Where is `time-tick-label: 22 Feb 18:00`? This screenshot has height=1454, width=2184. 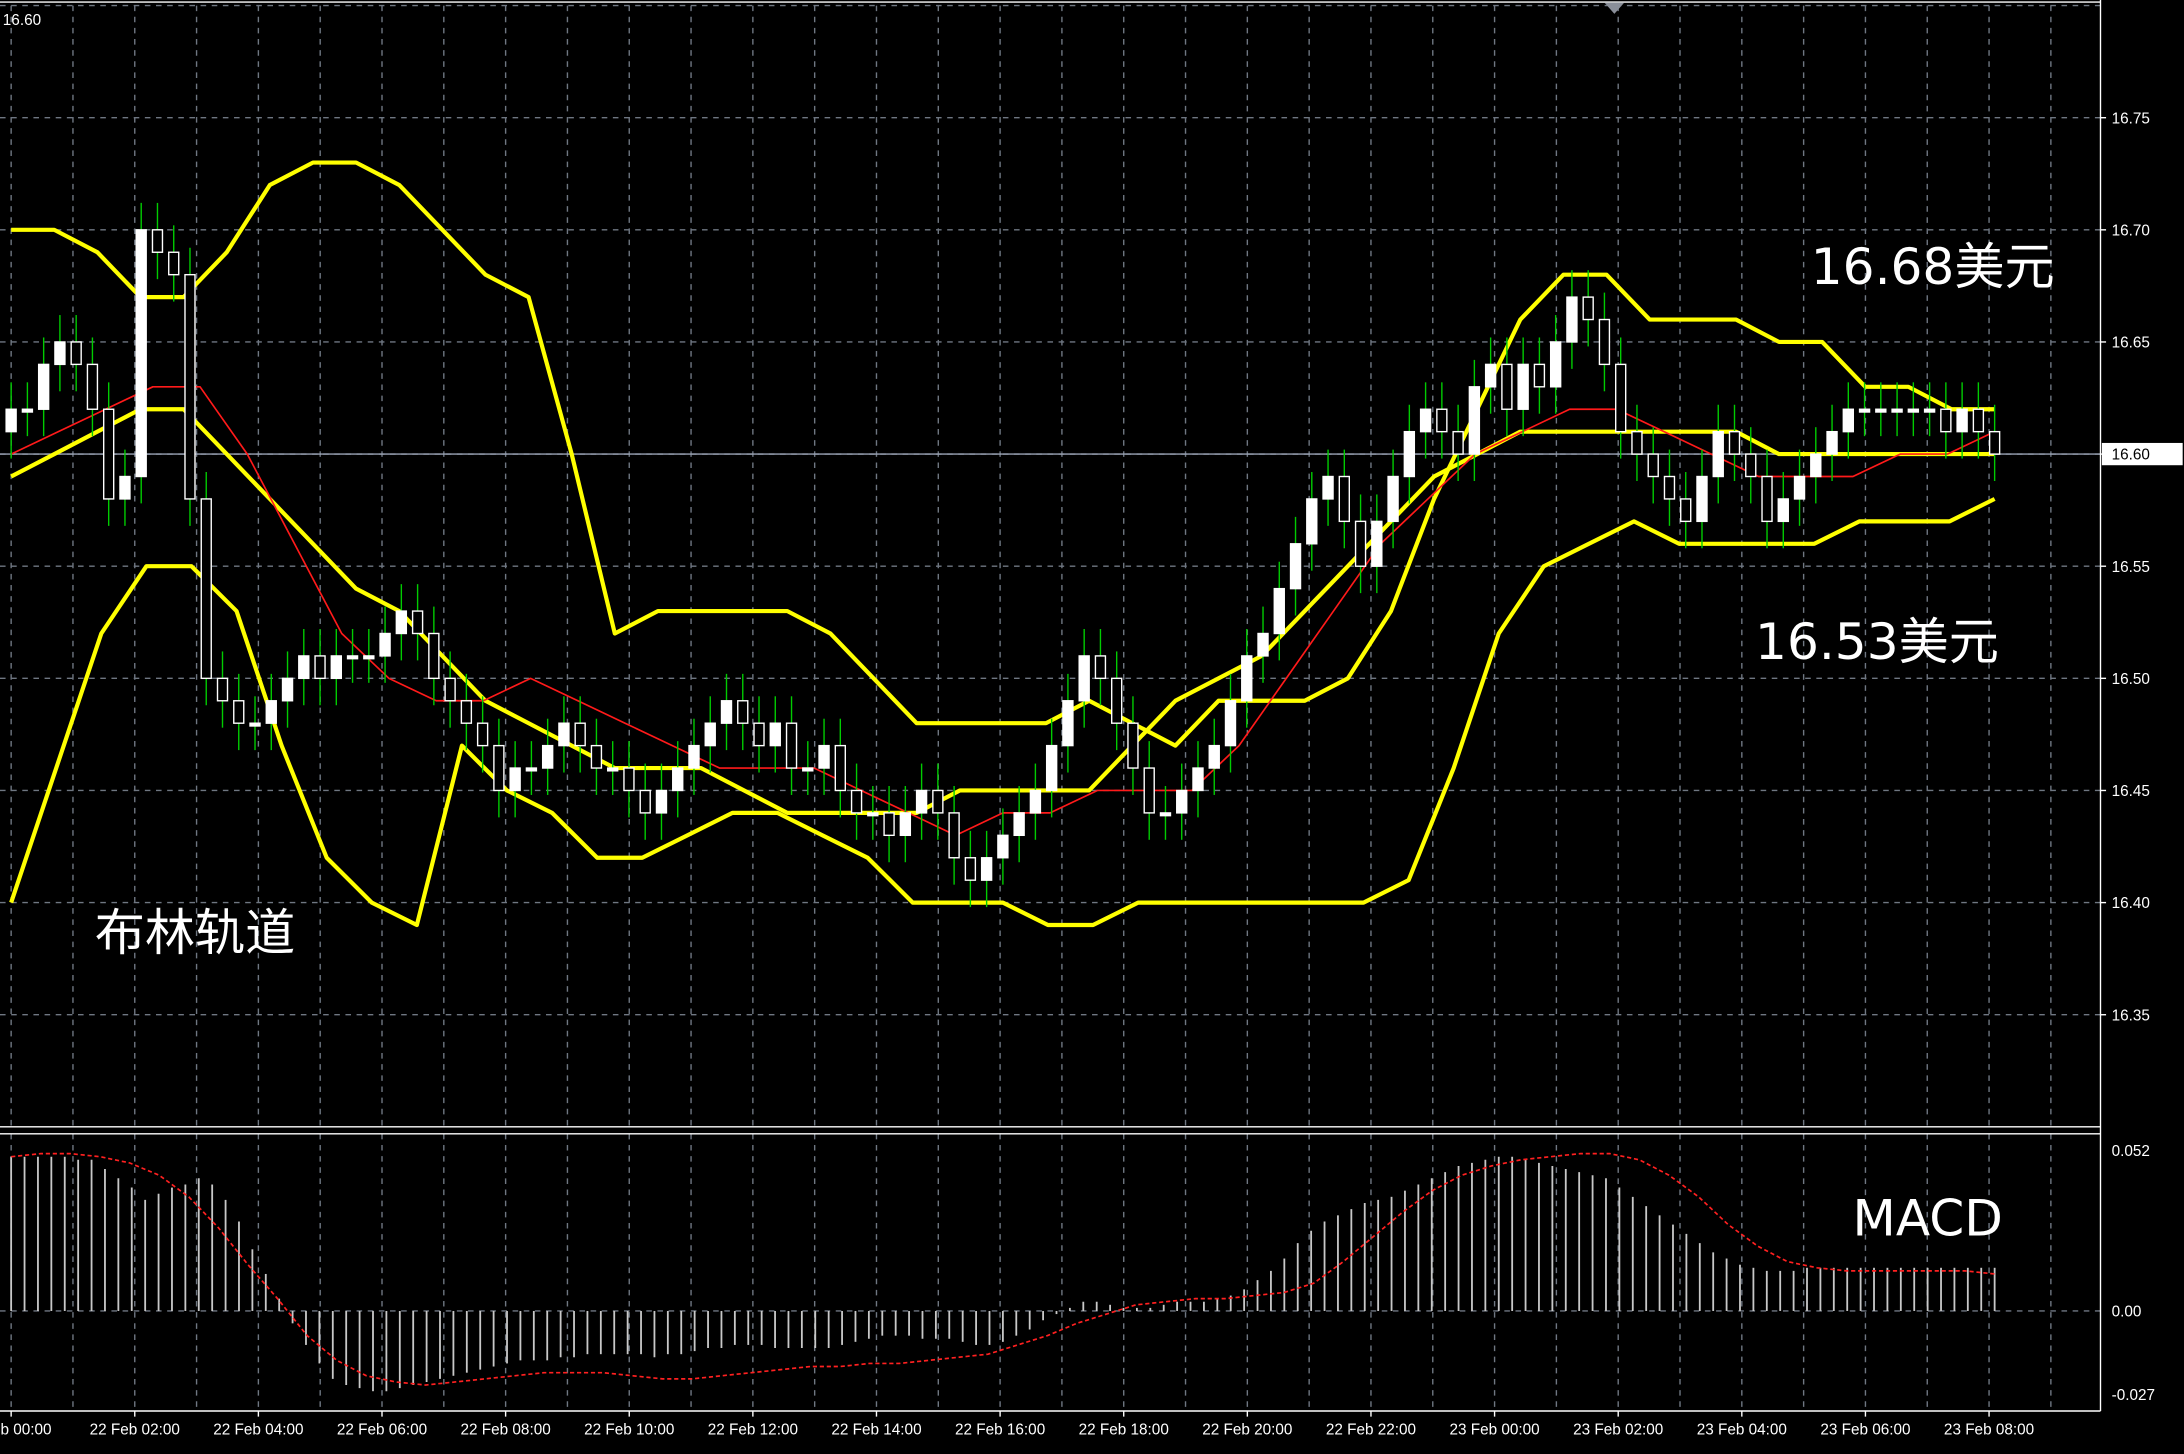
time-tick-label: 22 Feb 18:00 is located at coordinates (1124, 1430).